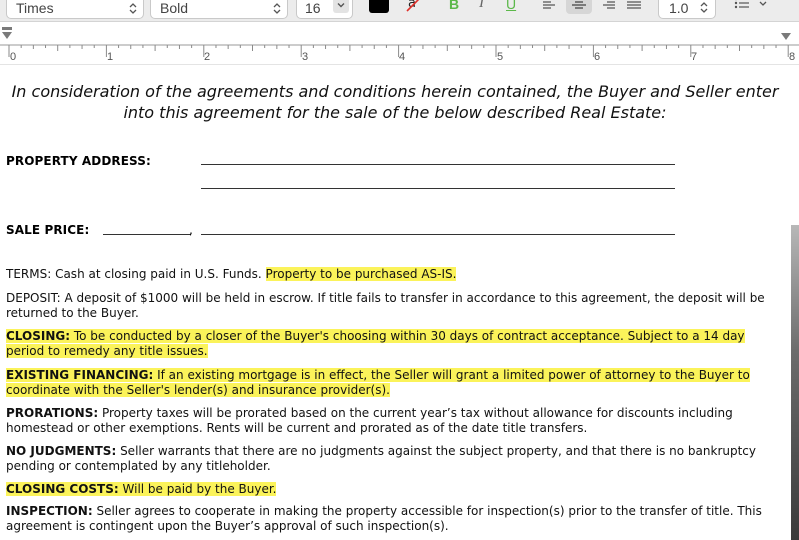  I want to click on bold-button: B, so click(454, 6).